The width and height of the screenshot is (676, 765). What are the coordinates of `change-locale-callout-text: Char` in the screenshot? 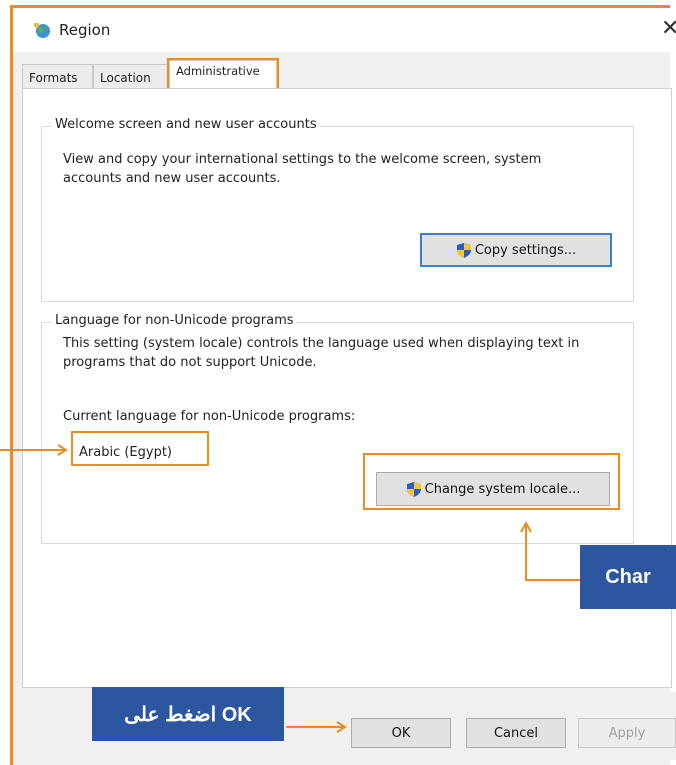 It's located at (628, 576).